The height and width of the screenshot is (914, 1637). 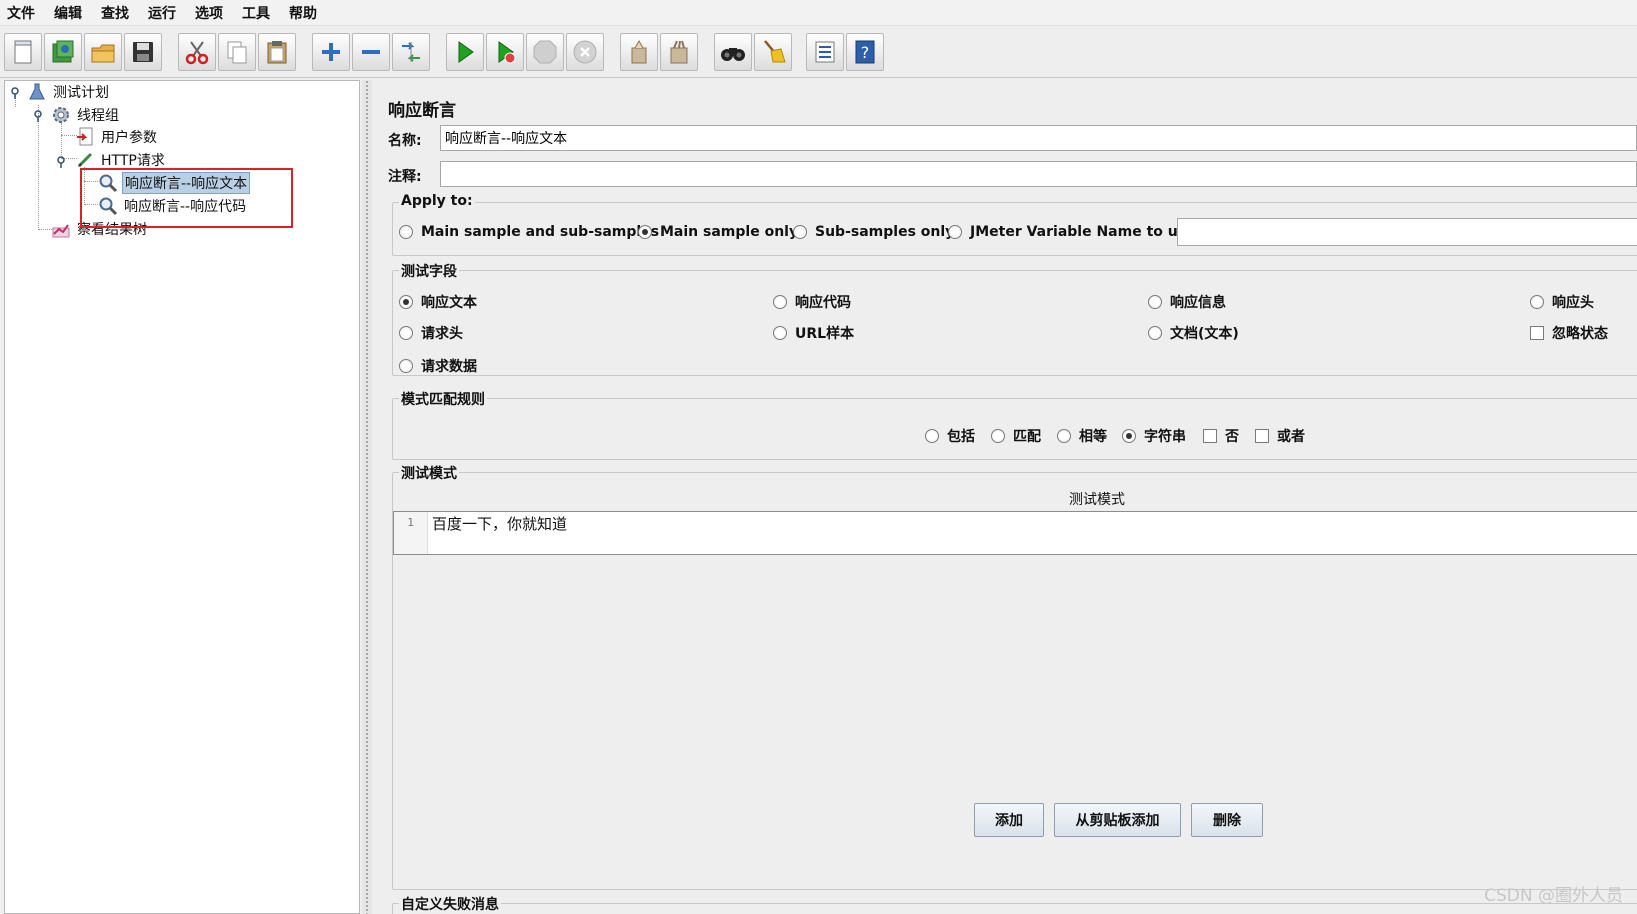 I want to click on field-request-headers-radio: 请求头, so click(x=431, y=333).